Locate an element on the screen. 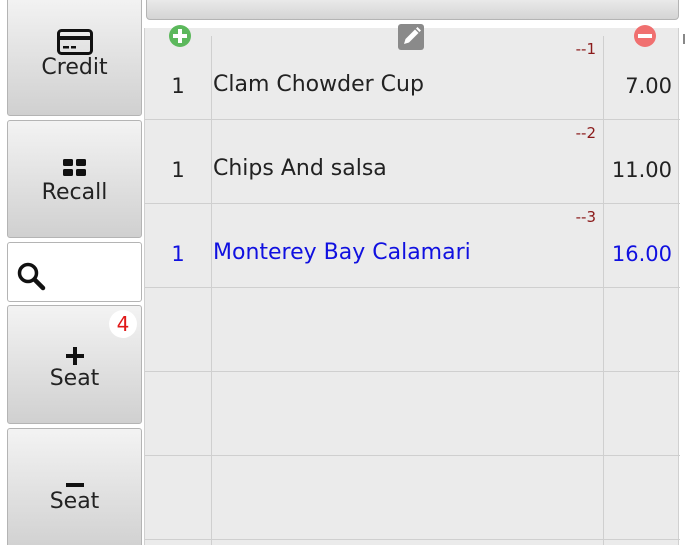 This screenshot has height=545, width=687. item-name: Clam Chowder Cup is located at coordinates (318, 84).